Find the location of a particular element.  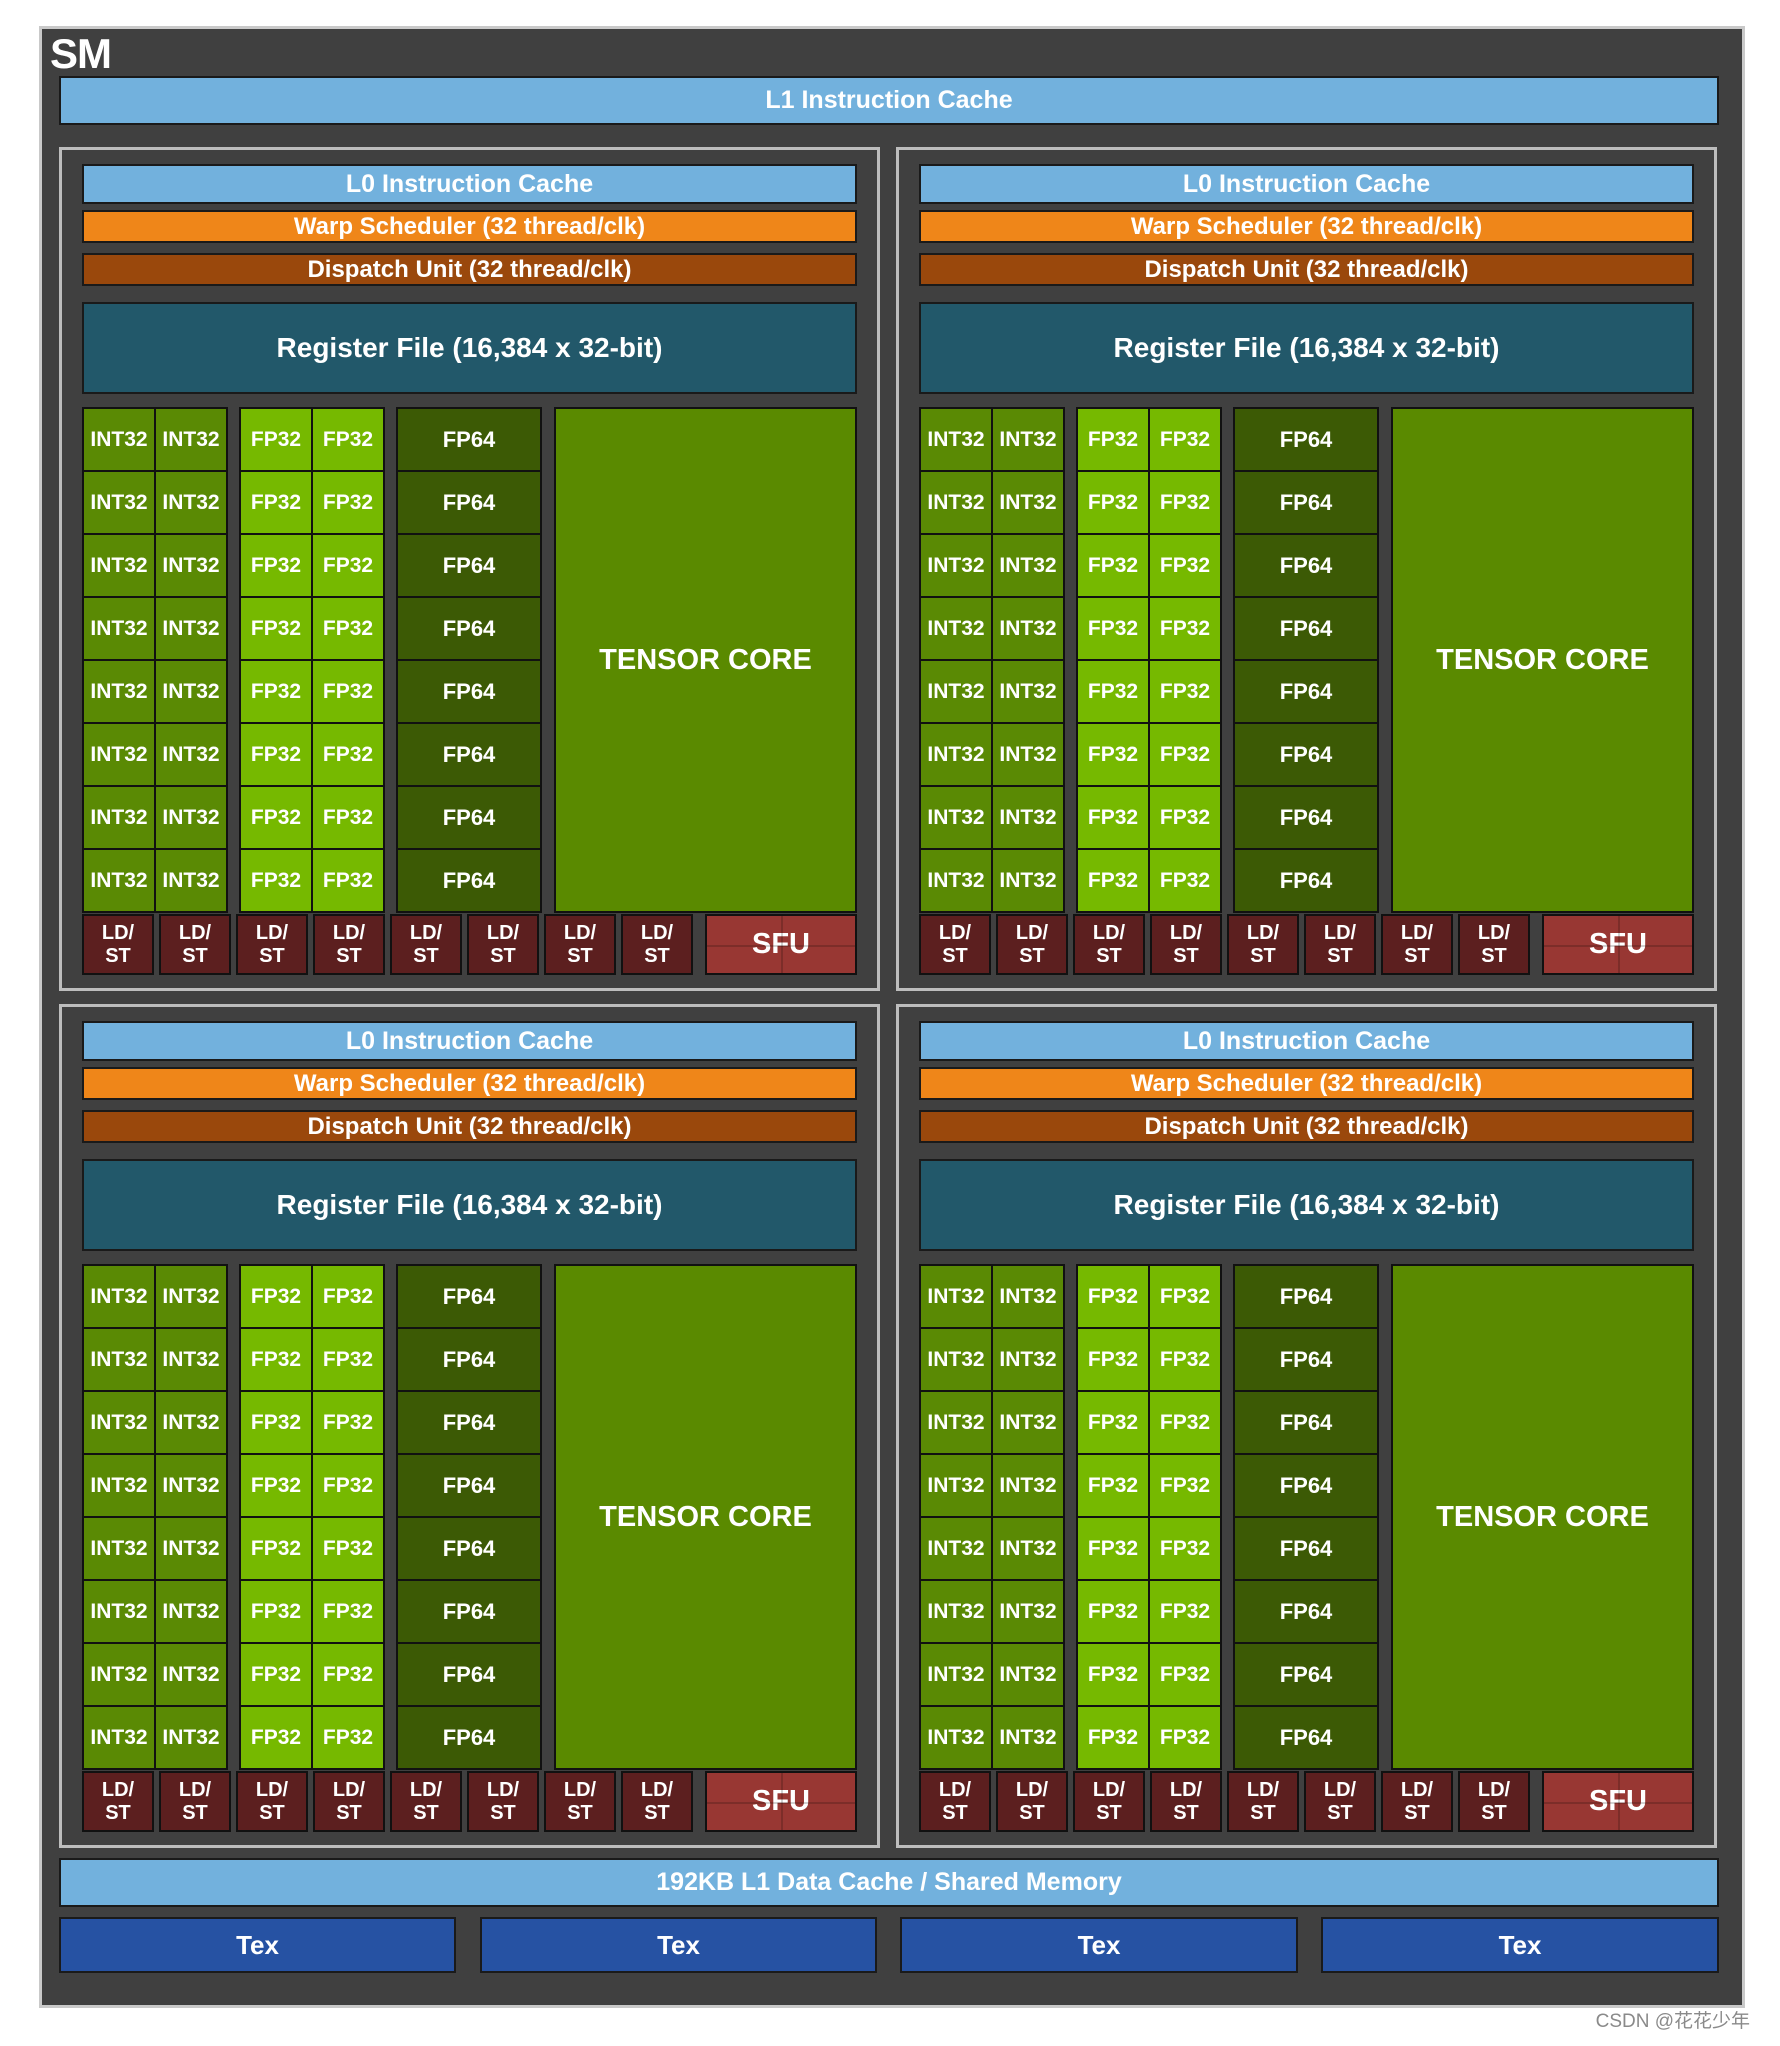

dispatch-unit: Dispatch Unit (32 thread/clk) is located at coordinates (1306, 1126).